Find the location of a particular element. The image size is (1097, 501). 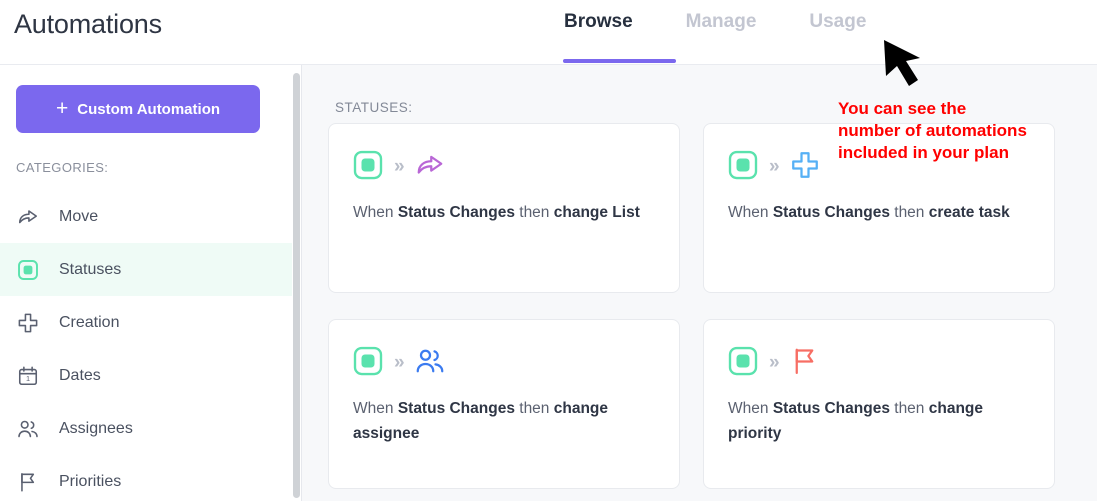

svg-text: 1 is located at coordinates (28, 378).